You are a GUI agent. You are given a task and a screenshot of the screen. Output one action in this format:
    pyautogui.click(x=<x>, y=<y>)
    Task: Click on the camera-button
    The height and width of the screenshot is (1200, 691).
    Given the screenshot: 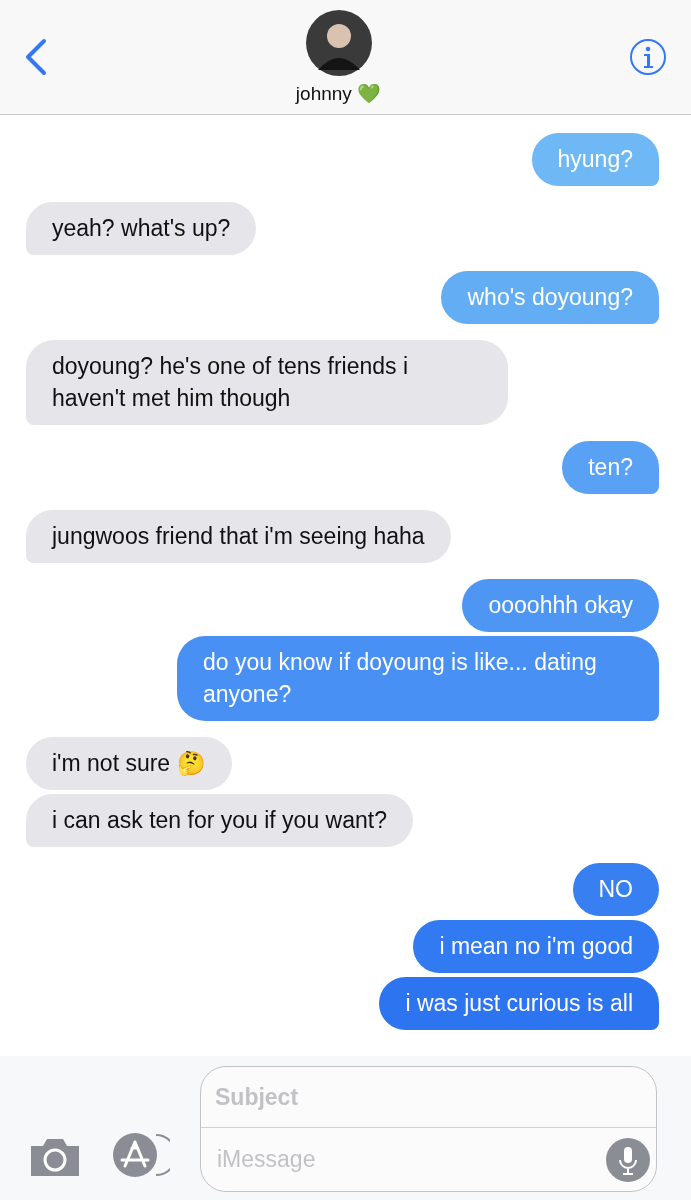 What is the action you would take?
    pyautogui.click(x=55, y=1157)
    